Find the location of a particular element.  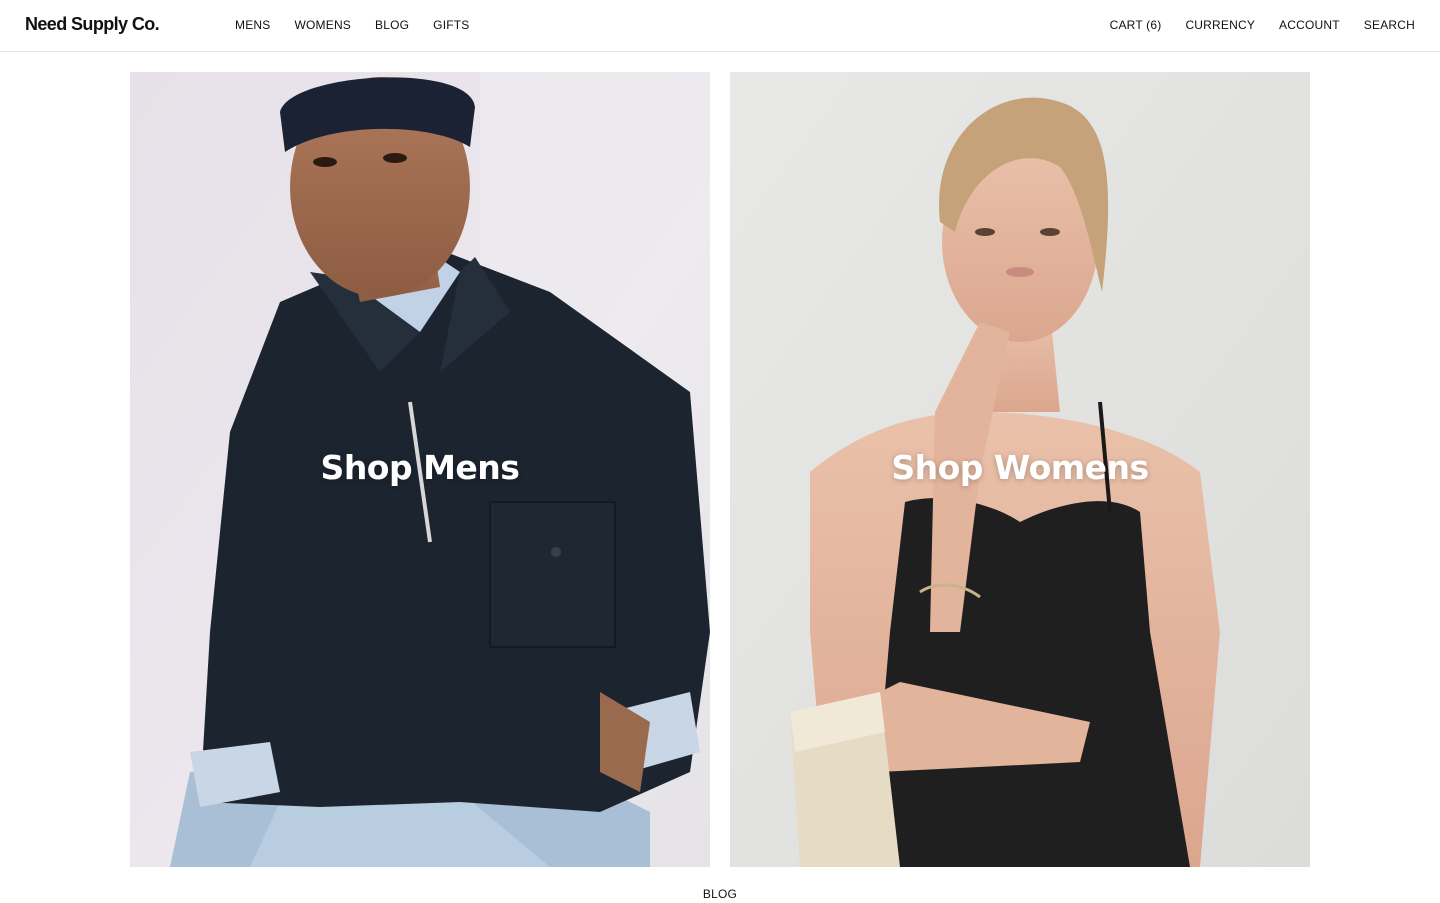

site-logo: Need Supply Co. is located at coordinates (92, 24).